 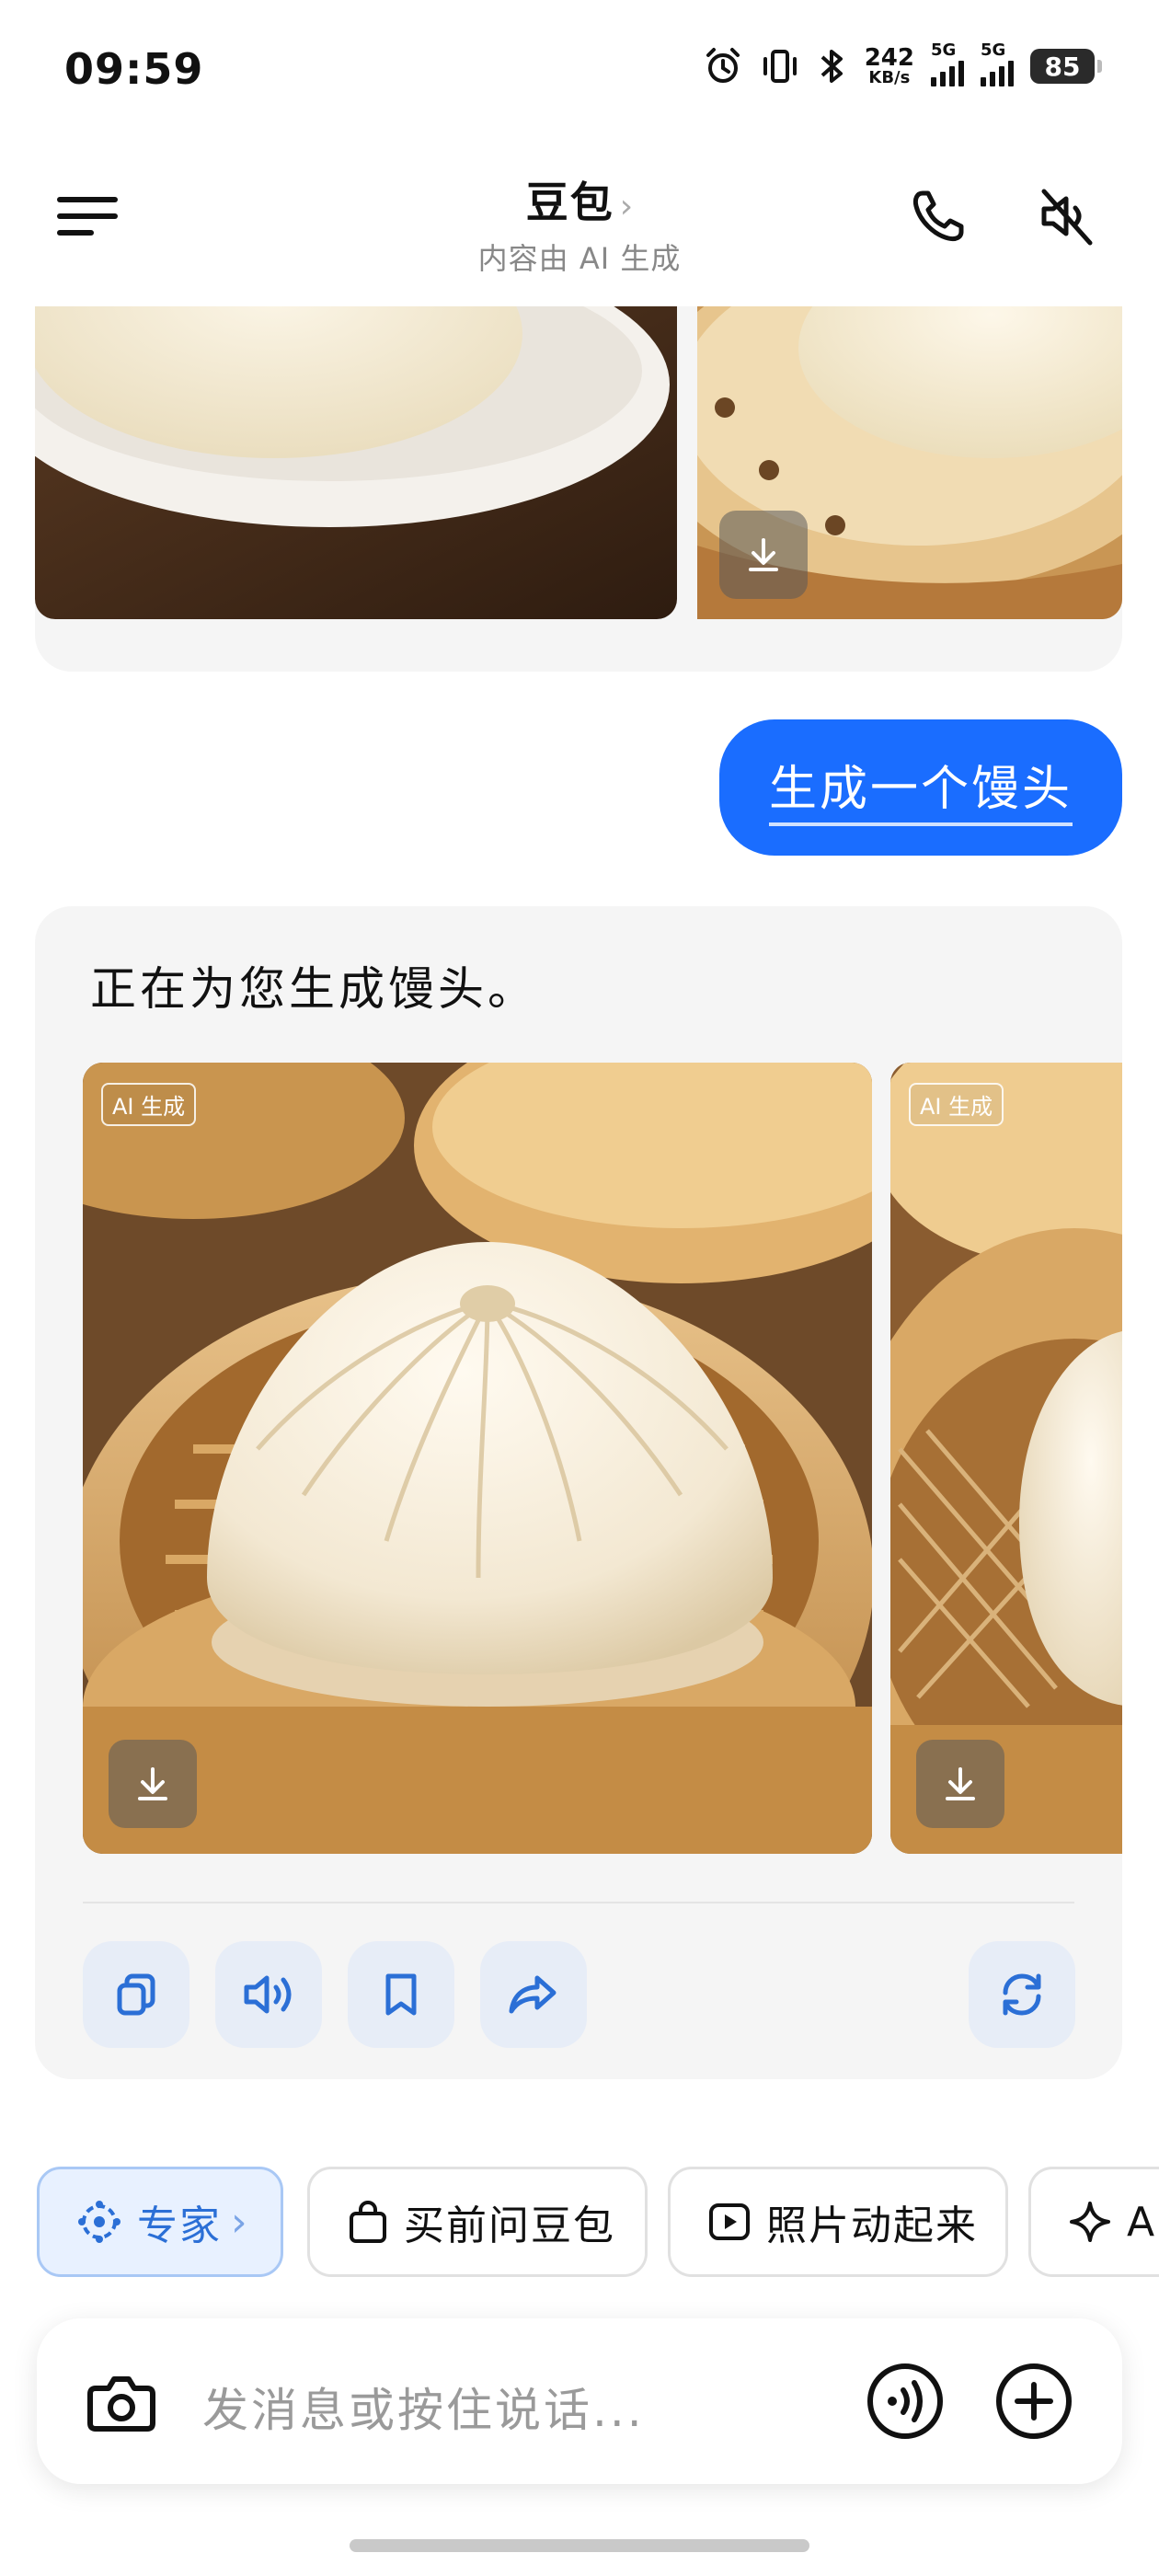 I want to click on battery-indicator: 85, so click(x=1066, y=66).